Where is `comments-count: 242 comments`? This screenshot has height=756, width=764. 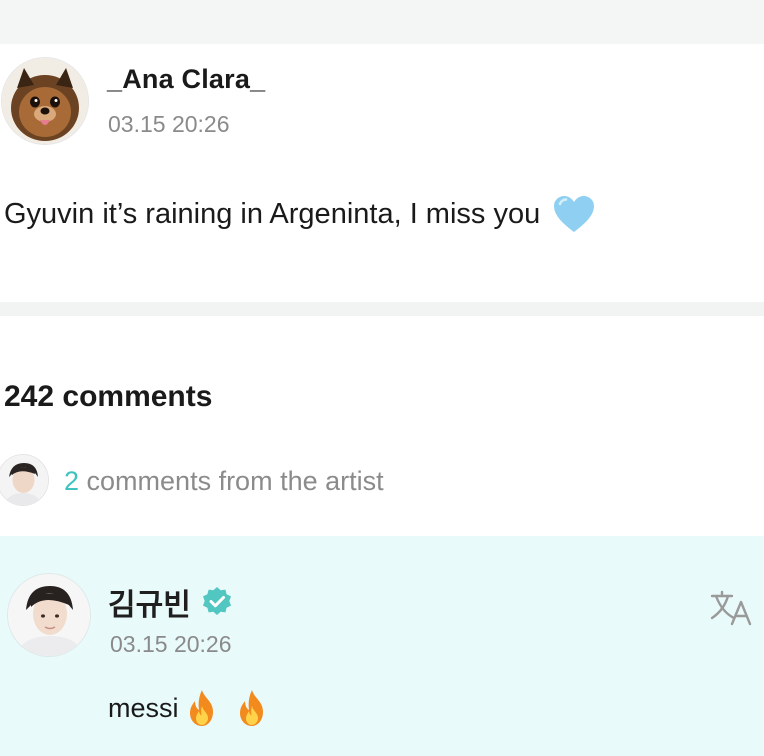 comments-count: 242 comments is located at coordinates (108, 396).